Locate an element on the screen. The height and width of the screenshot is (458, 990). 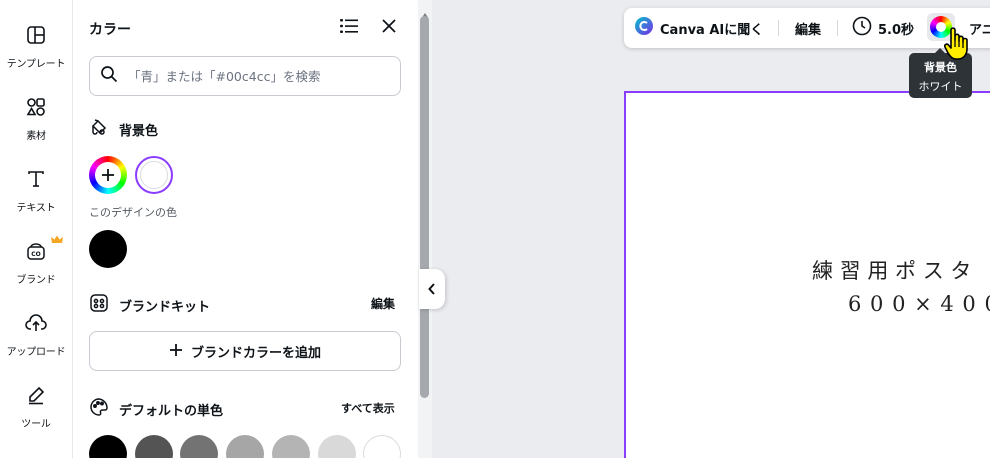
rail-label-tools: ツール is located at coordinates (36, 424).